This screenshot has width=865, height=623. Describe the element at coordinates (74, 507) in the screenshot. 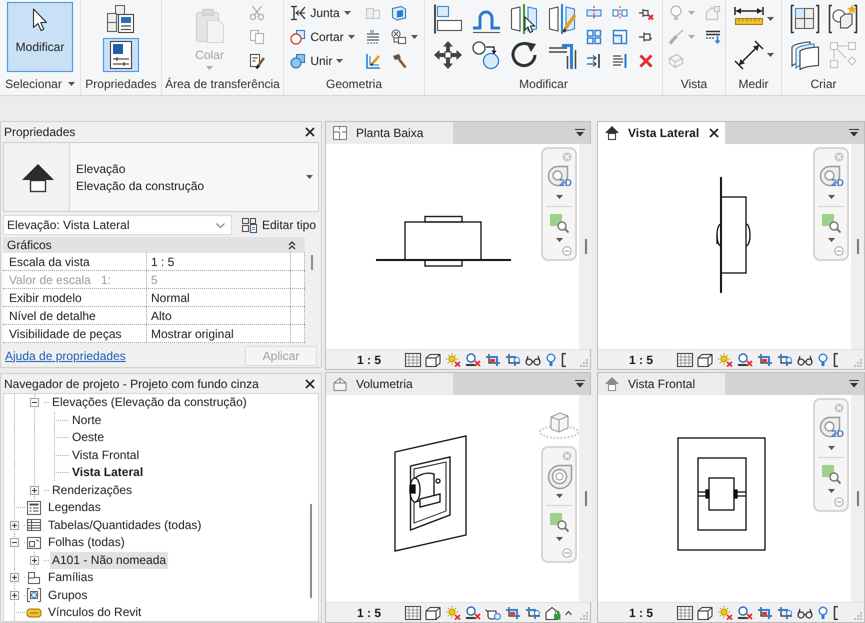

I see `tree-item: Legendas` at that location.